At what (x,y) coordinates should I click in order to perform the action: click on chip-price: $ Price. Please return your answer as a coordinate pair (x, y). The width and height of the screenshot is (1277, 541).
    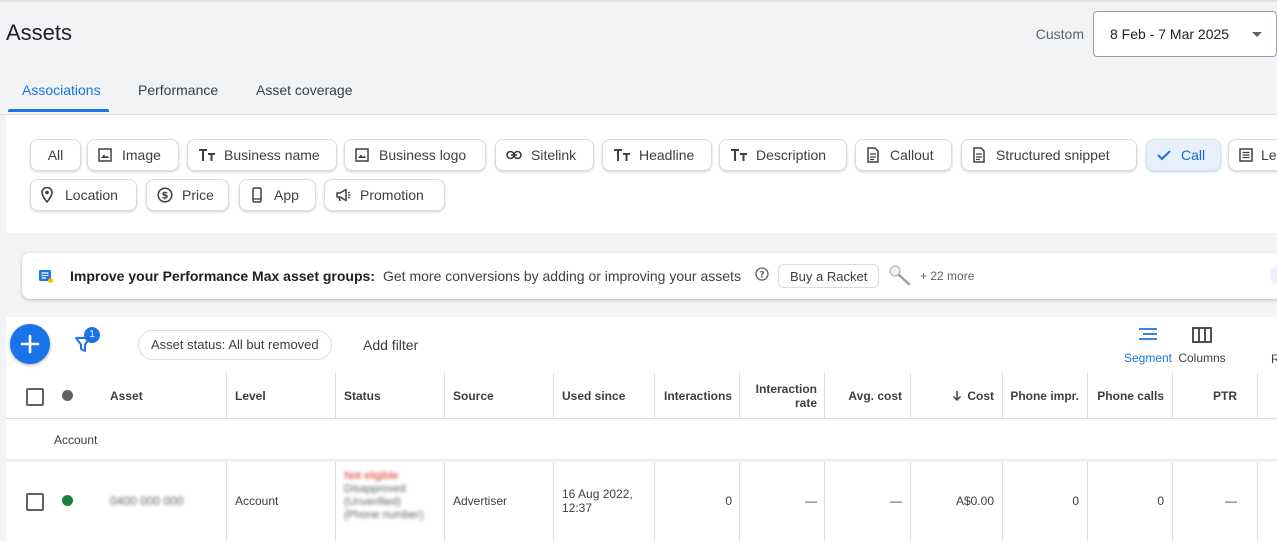
    Looking at the image, I should click on (187, 195).